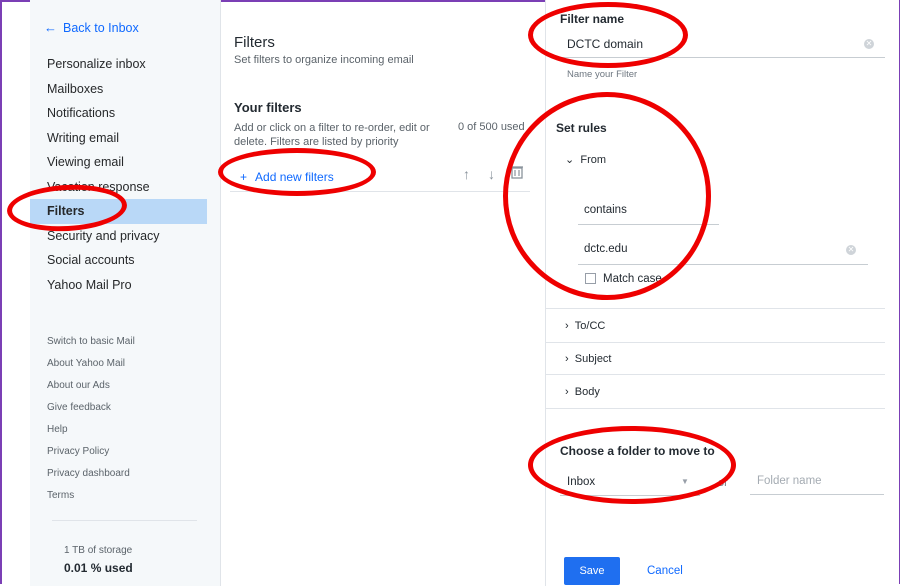 This screenshot has width=900, height=586. I want to click on link-privacy-policy: Privacy Policy, so click(91, 452).